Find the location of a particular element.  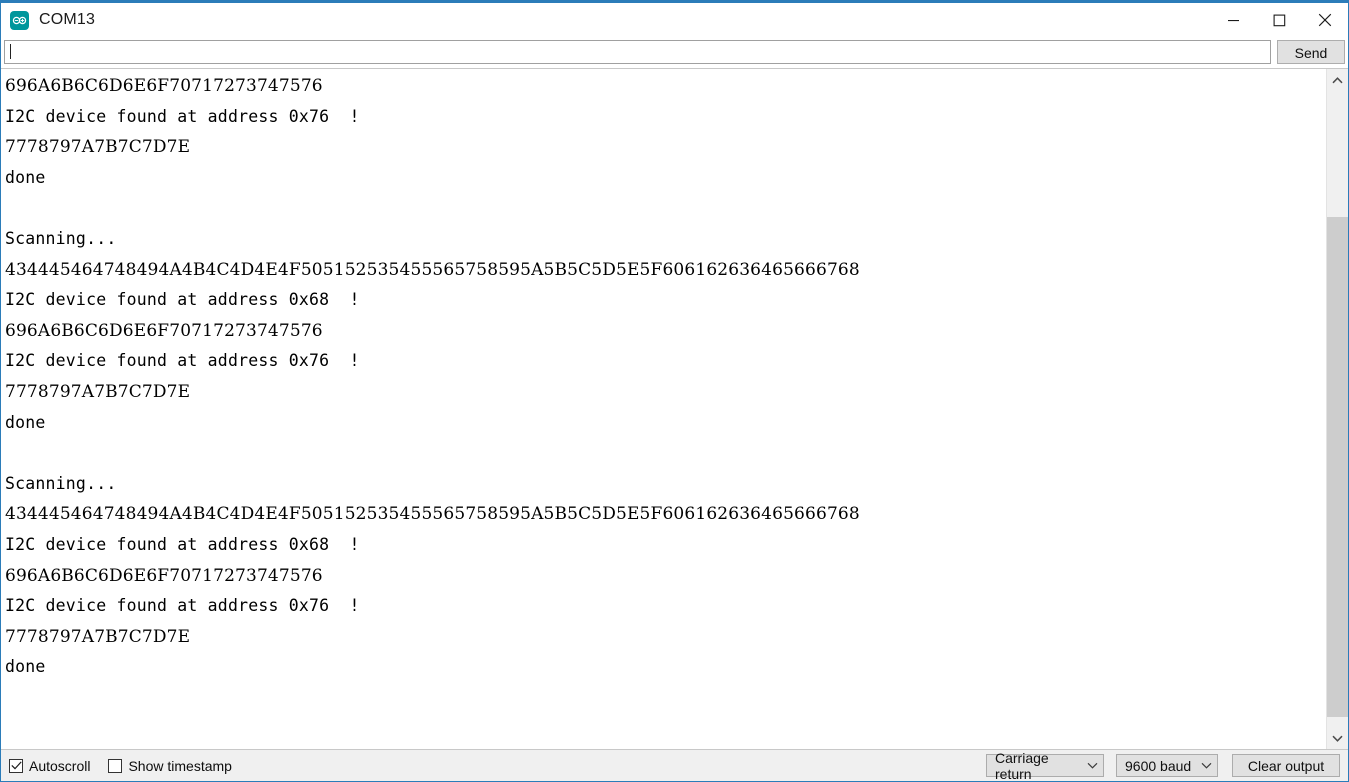

scrollbar-thumb is located at coordinates (1337, 467).